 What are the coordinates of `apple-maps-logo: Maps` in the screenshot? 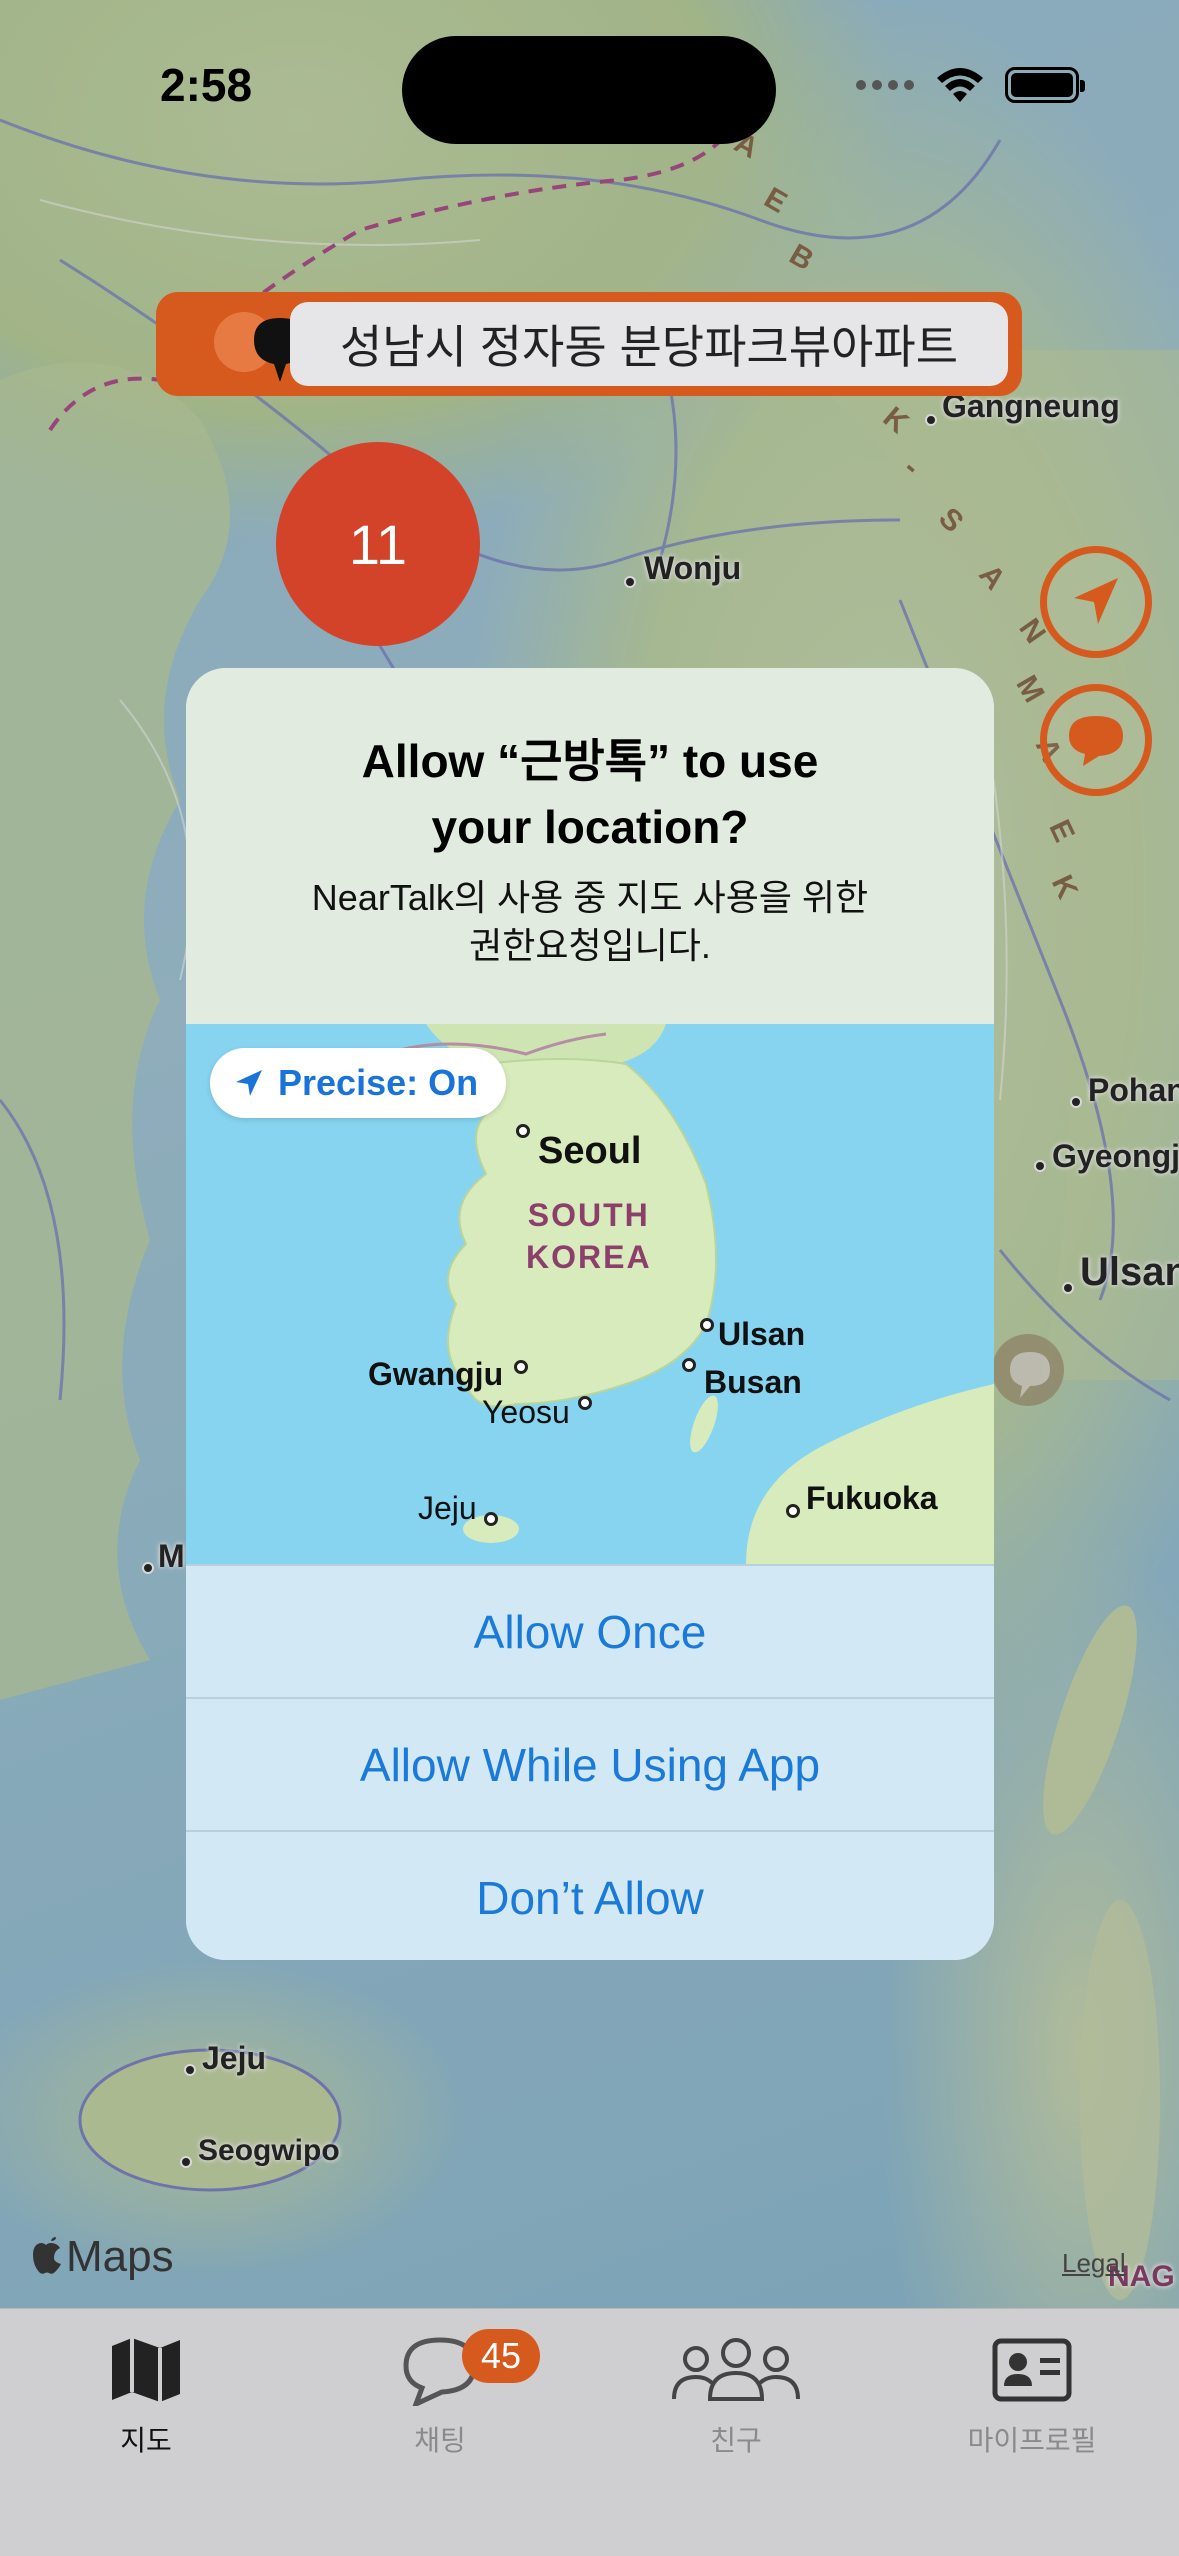 It's located at (102, 2257).